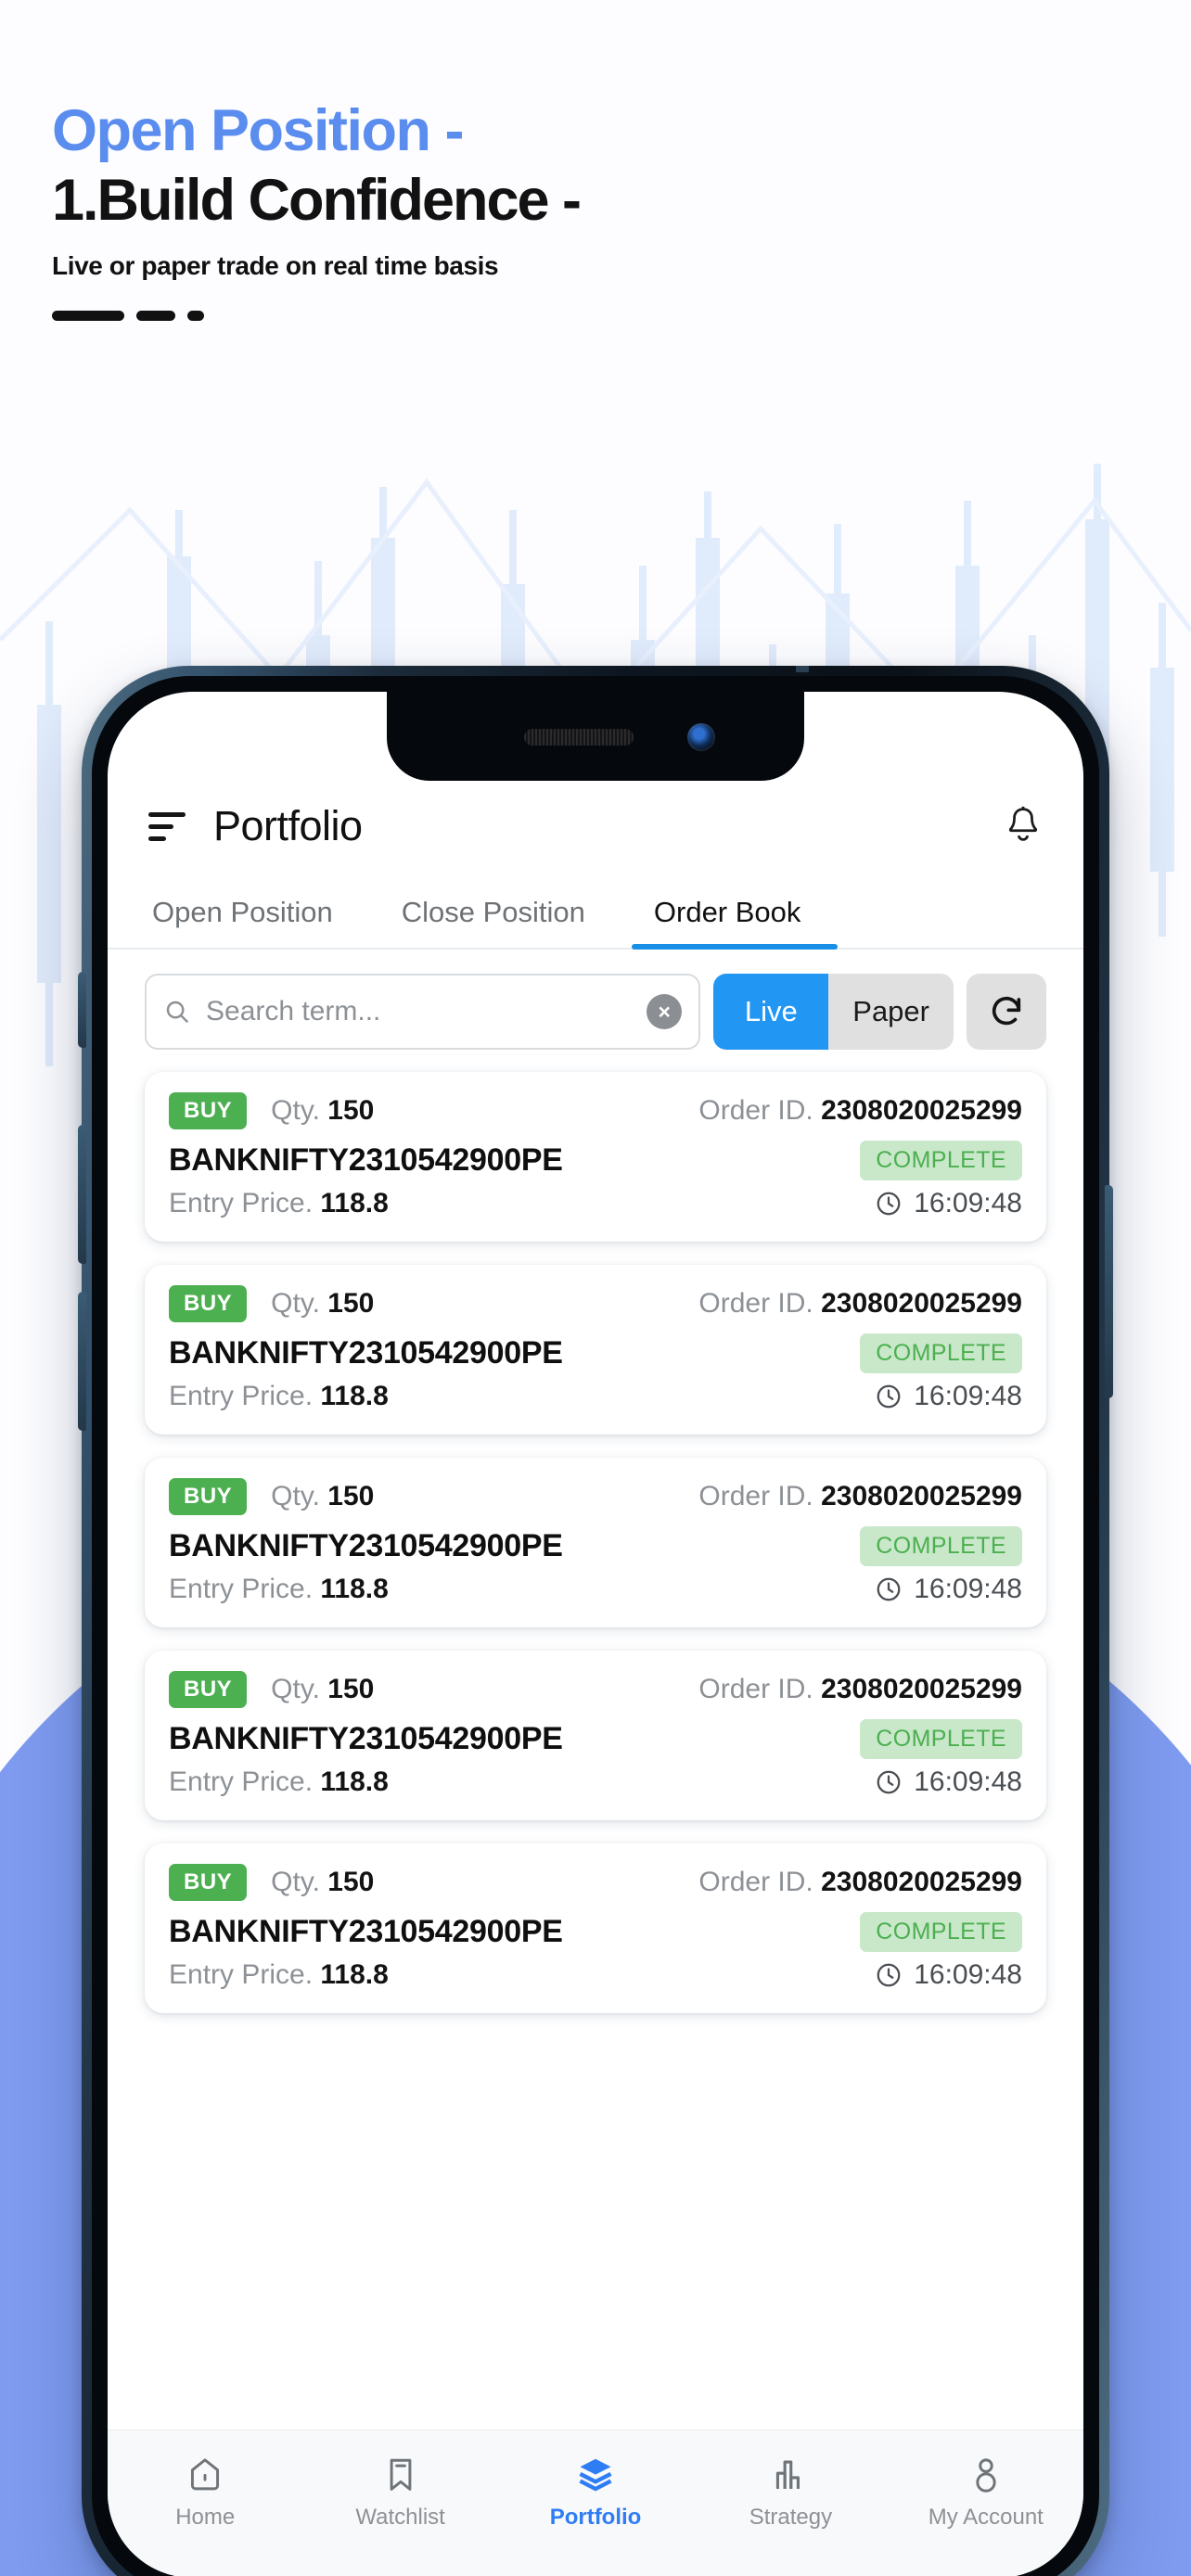  What do you see at coordinates (986, 2493) in the screenshot?
I see `nav-item-my-account: My Account` at bounding box center [986, 2493].